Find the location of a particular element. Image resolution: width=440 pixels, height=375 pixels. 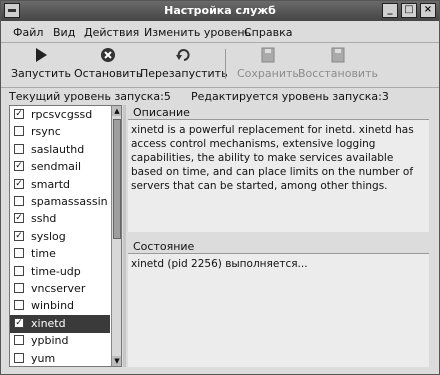

current-runlevel: Текущий уровень запуска:5 is located at coordinates (90, 96).